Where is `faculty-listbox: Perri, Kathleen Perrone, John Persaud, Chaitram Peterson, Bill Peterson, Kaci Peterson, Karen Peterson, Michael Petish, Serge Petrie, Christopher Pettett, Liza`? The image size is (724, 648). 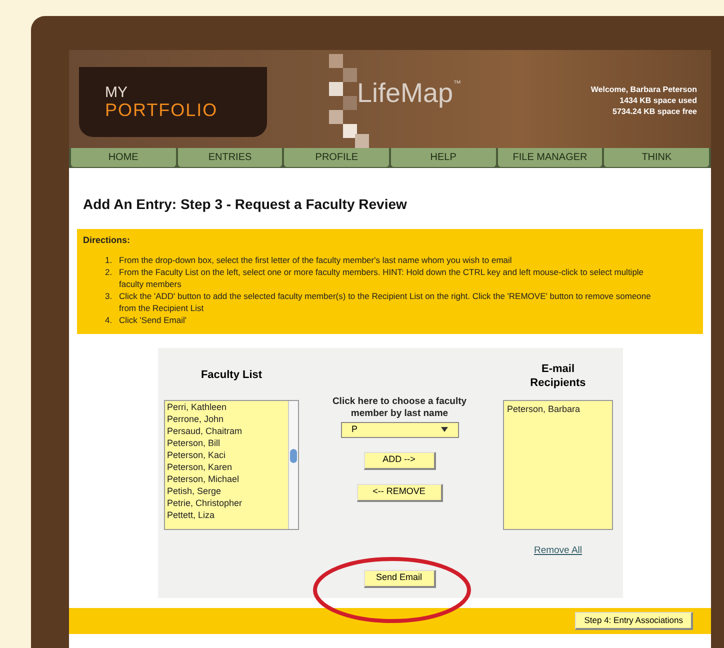
faculty-listbox: Perri, Kathleen Perrone, John Persaud, Chaitram Peterson, Bill Peterson, Kaci Peterson, Karen Peterson, Michael Petish, Serge Petrie, Christopher Pettett, Liza is located at coordinates (231, 465).